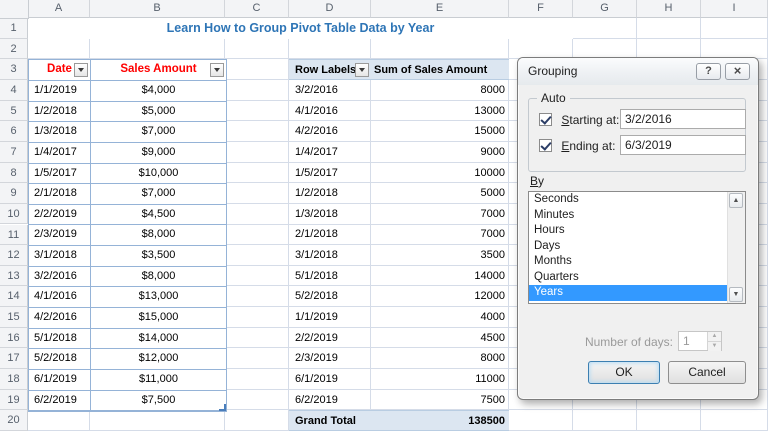  I want to click on row-header-7: 7, so click(14, 152).